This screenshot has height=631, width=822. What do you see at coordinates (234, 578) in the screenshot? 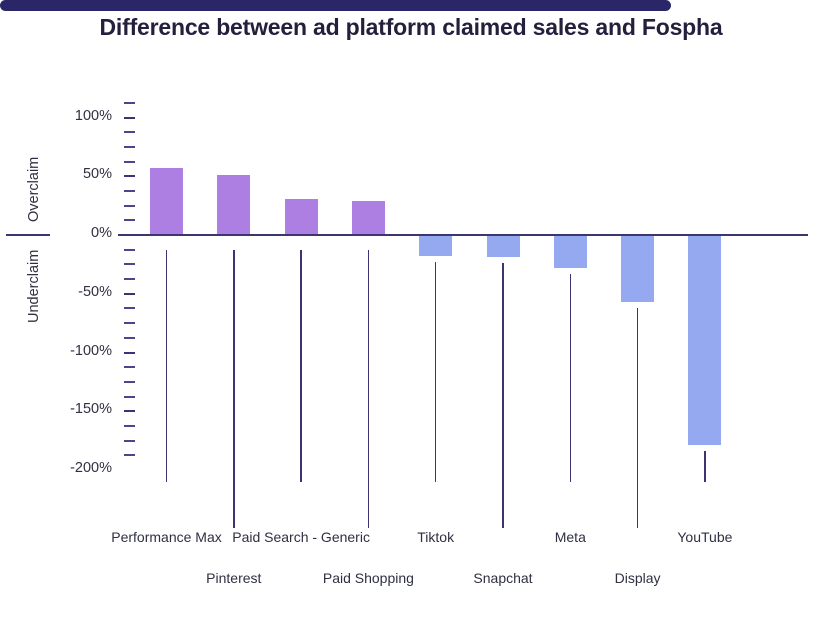
I see `category-label: Pinterest` at bounding box center [234, 578].